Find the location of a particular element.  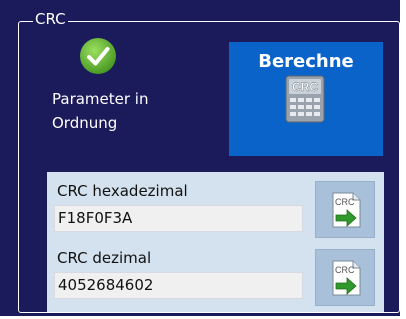

calculate-button-label: Berechne is located at coordinates (306, 61).